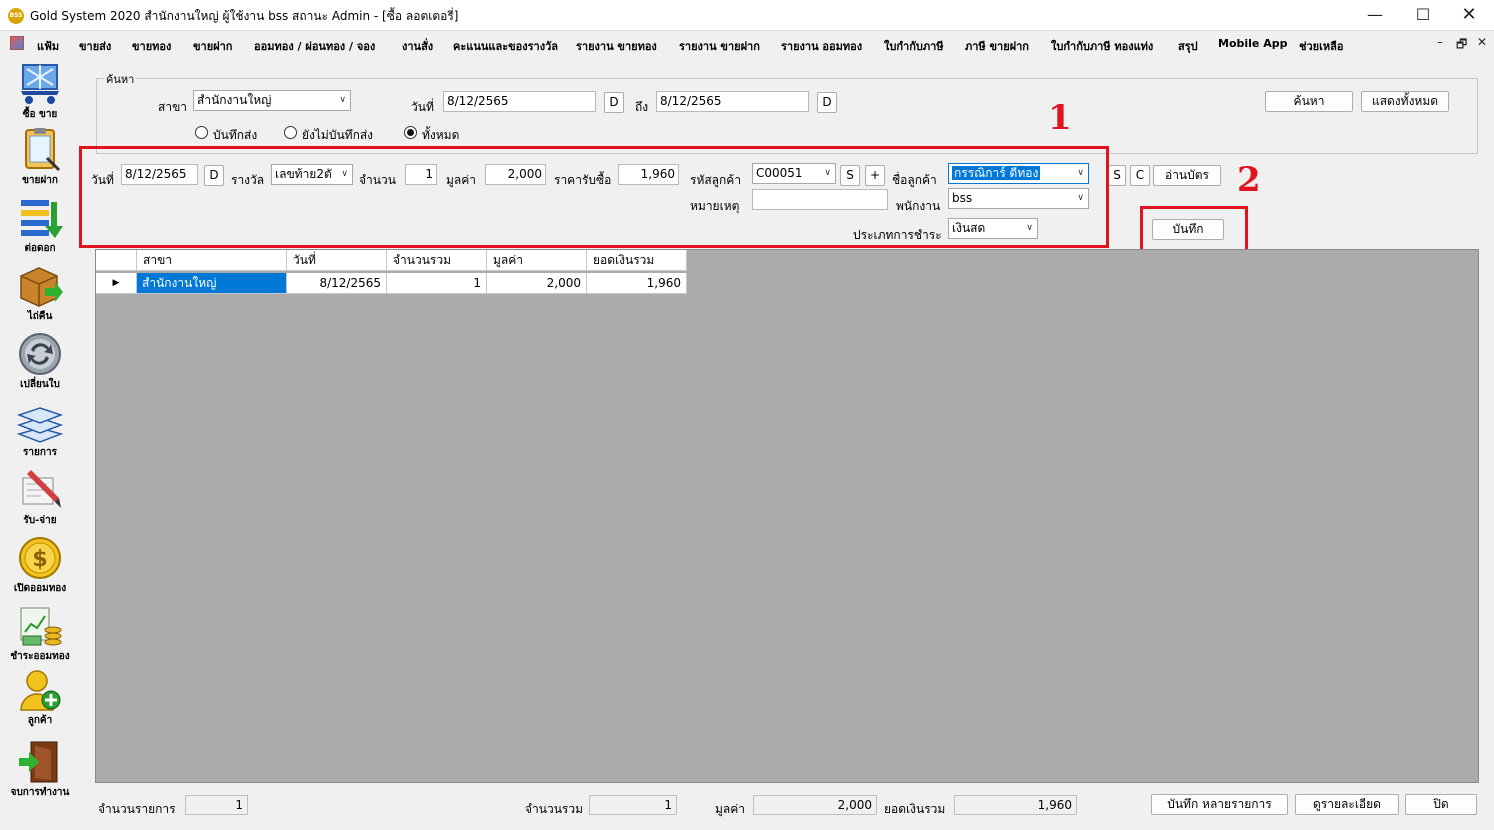 This screenshot has height=830, width=1494. What do you see at coordinates (40, 520) in the screenshot?
I see `tool-label: รับ-จ่าย` at bounding box center [40, 520].